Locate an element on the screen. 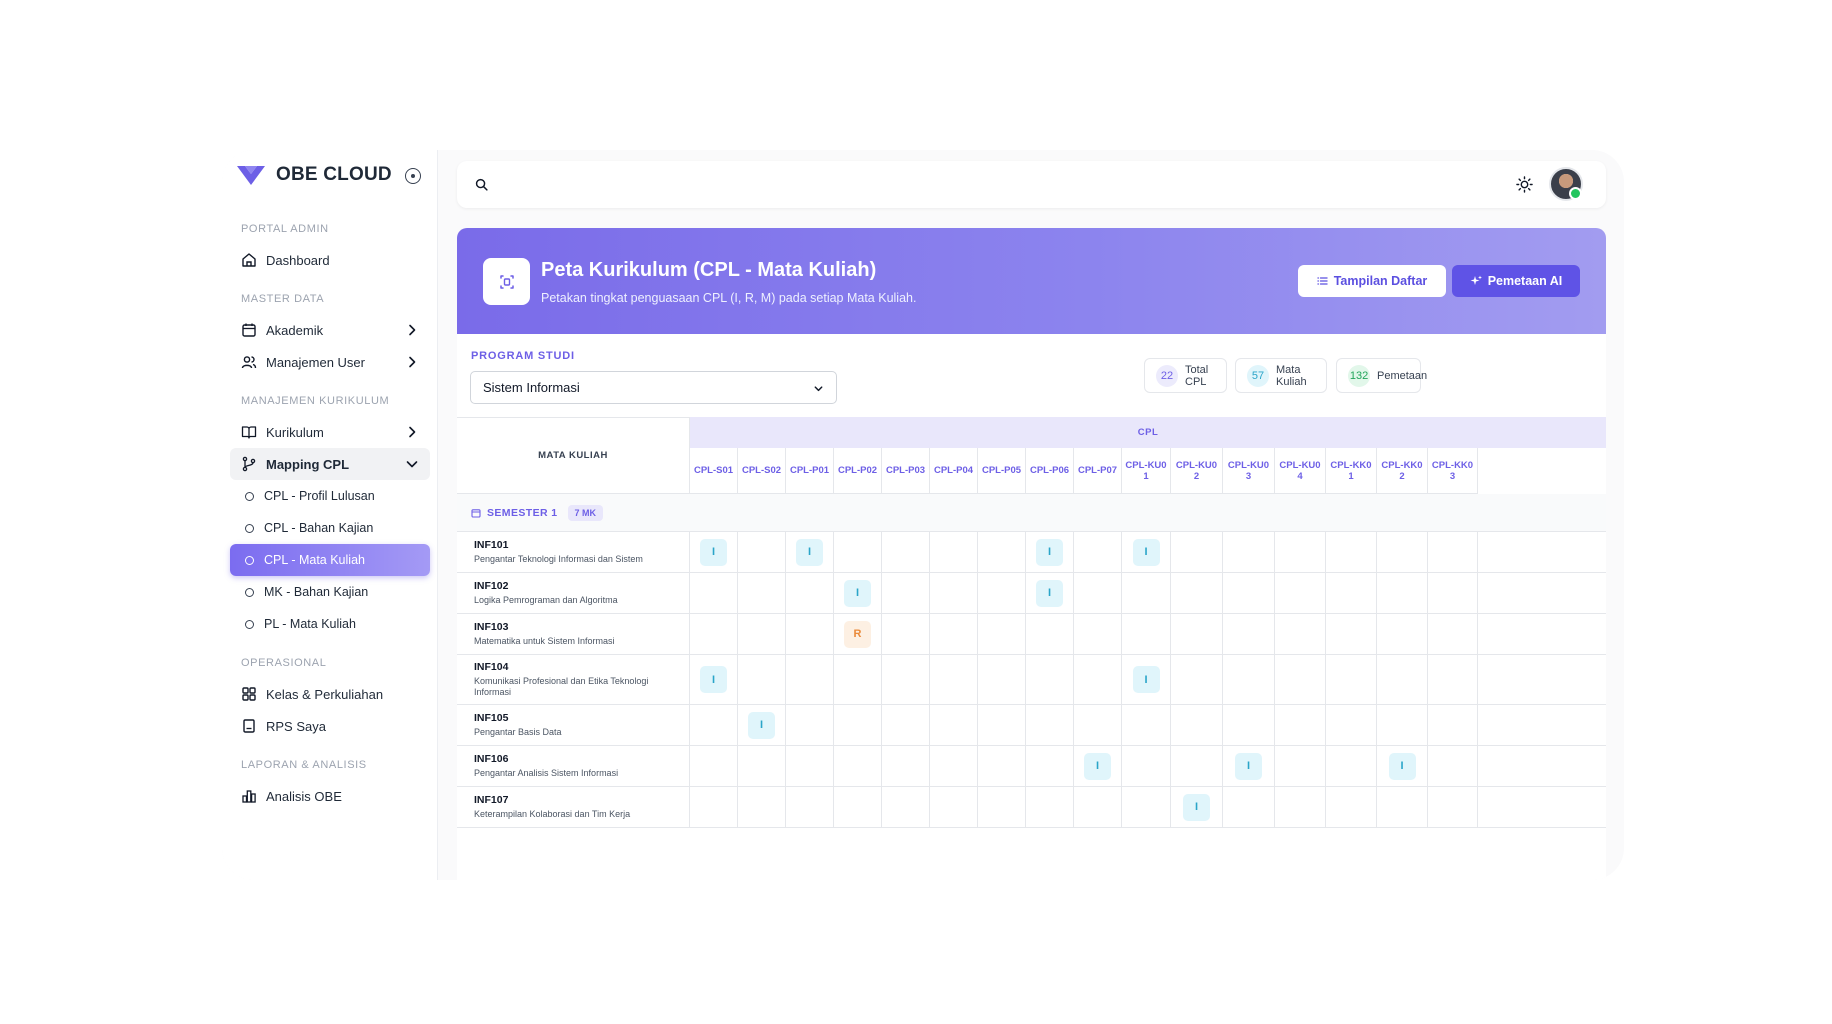 This screenshot has height=1024, width=1832. matrix-cell: R is located at coordinates (858, 634).